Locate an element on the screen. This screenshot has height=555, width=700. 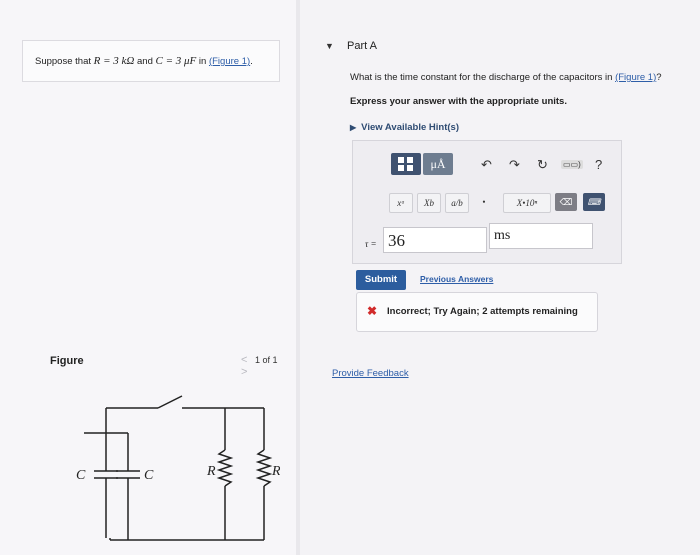
superscript-button: xᵃ is located at coordinates (401, 203).